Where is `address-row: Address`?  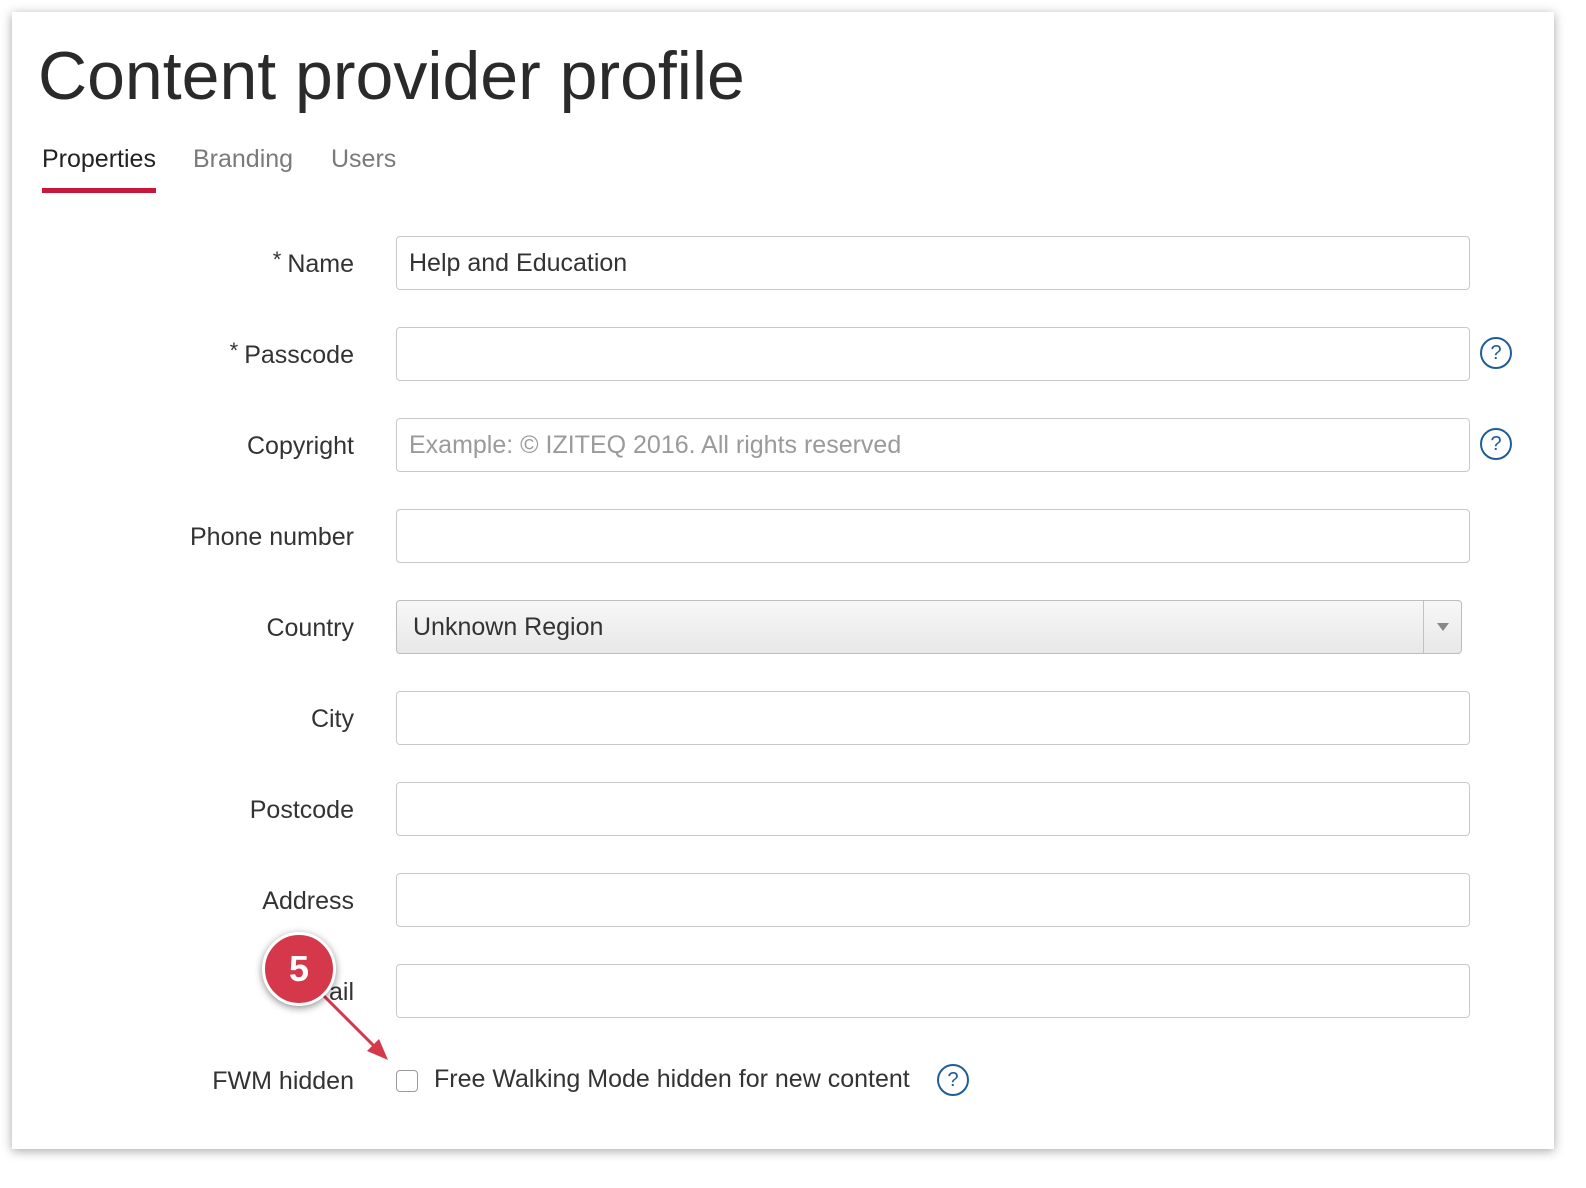 address-row: Address is located at coordinates (780, 901).